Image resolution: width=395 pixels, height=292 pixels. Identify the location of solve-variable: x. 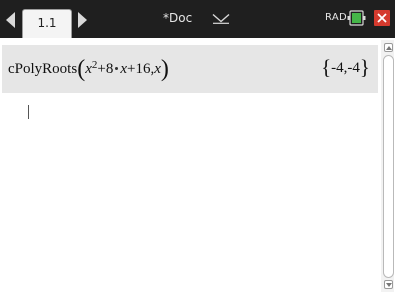
(157, 69).